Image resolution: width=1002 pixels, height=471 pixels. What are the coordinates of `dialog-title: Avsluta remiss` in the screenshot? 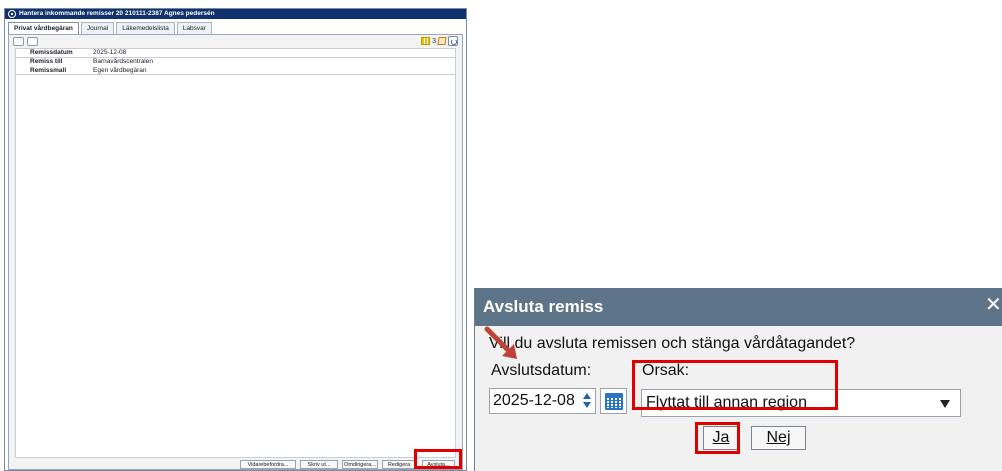 It's located at (543, 306).